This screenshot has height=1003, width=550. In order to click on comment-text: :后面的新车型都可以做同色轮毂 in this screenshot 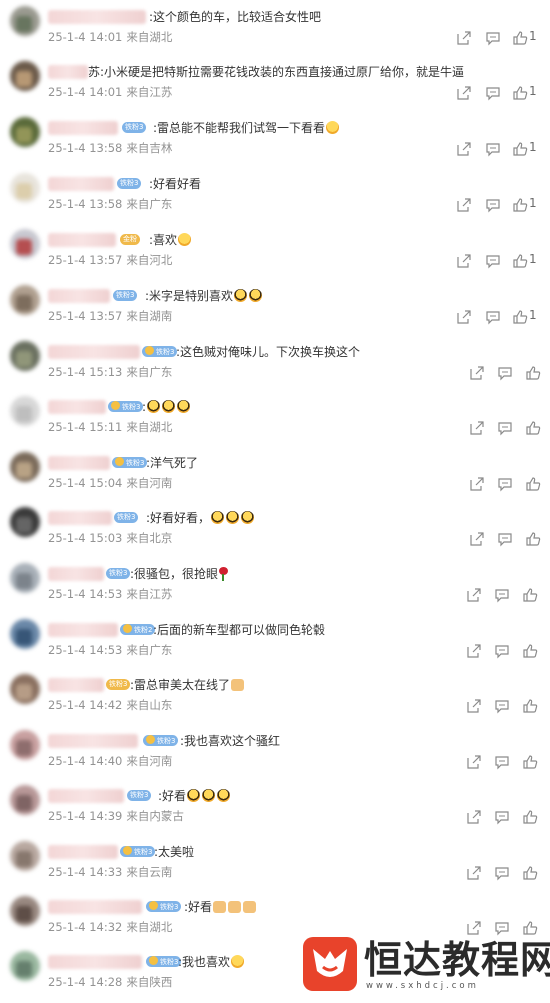, I will do `click(239, 630)`.